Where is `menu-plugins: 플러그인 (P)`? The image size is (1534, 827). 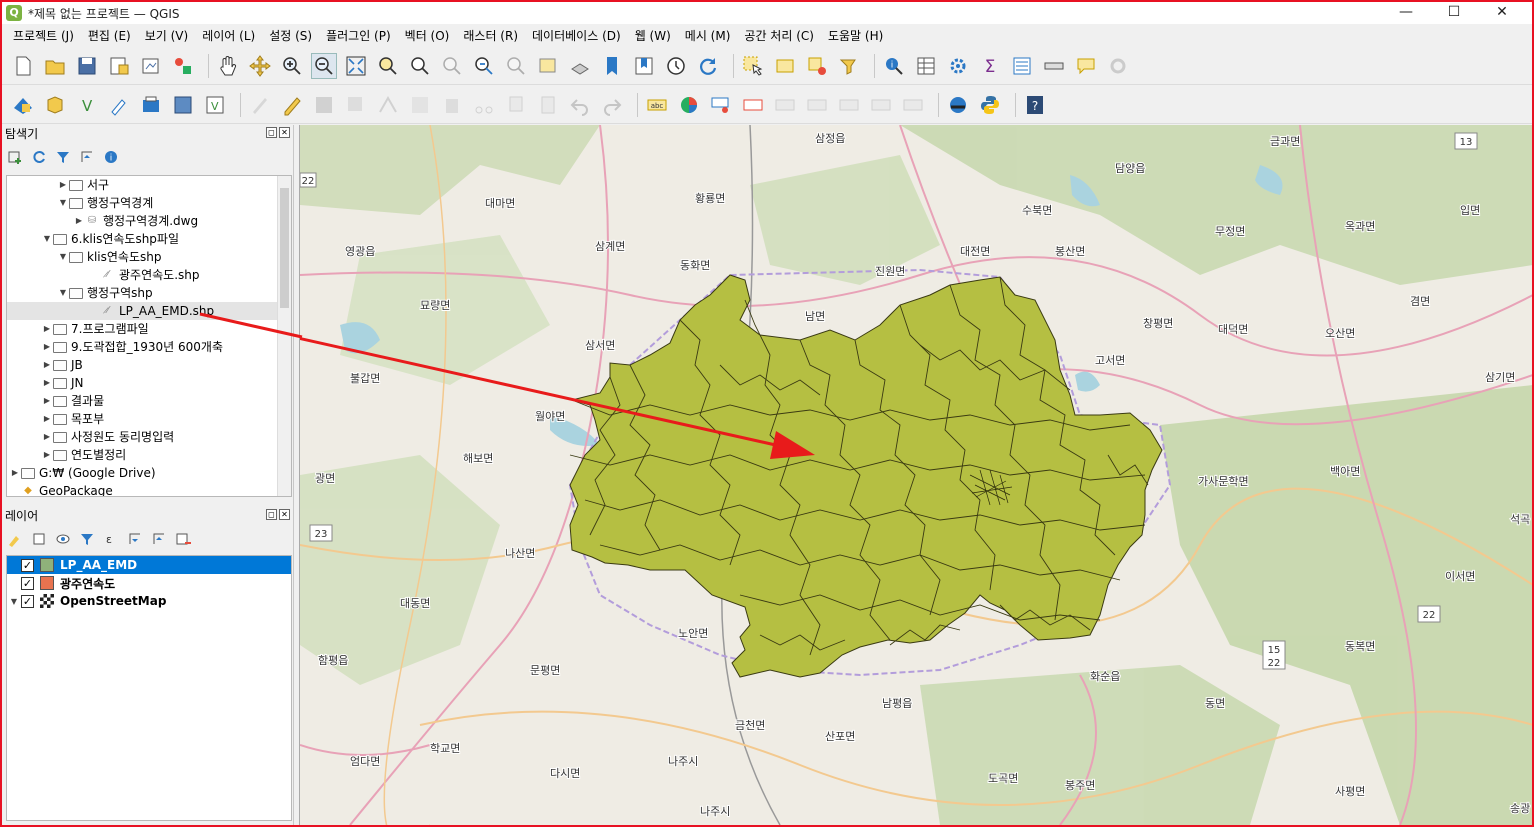 menu-plugins: 플러그인 (P) is located at coordinates (358, 35).